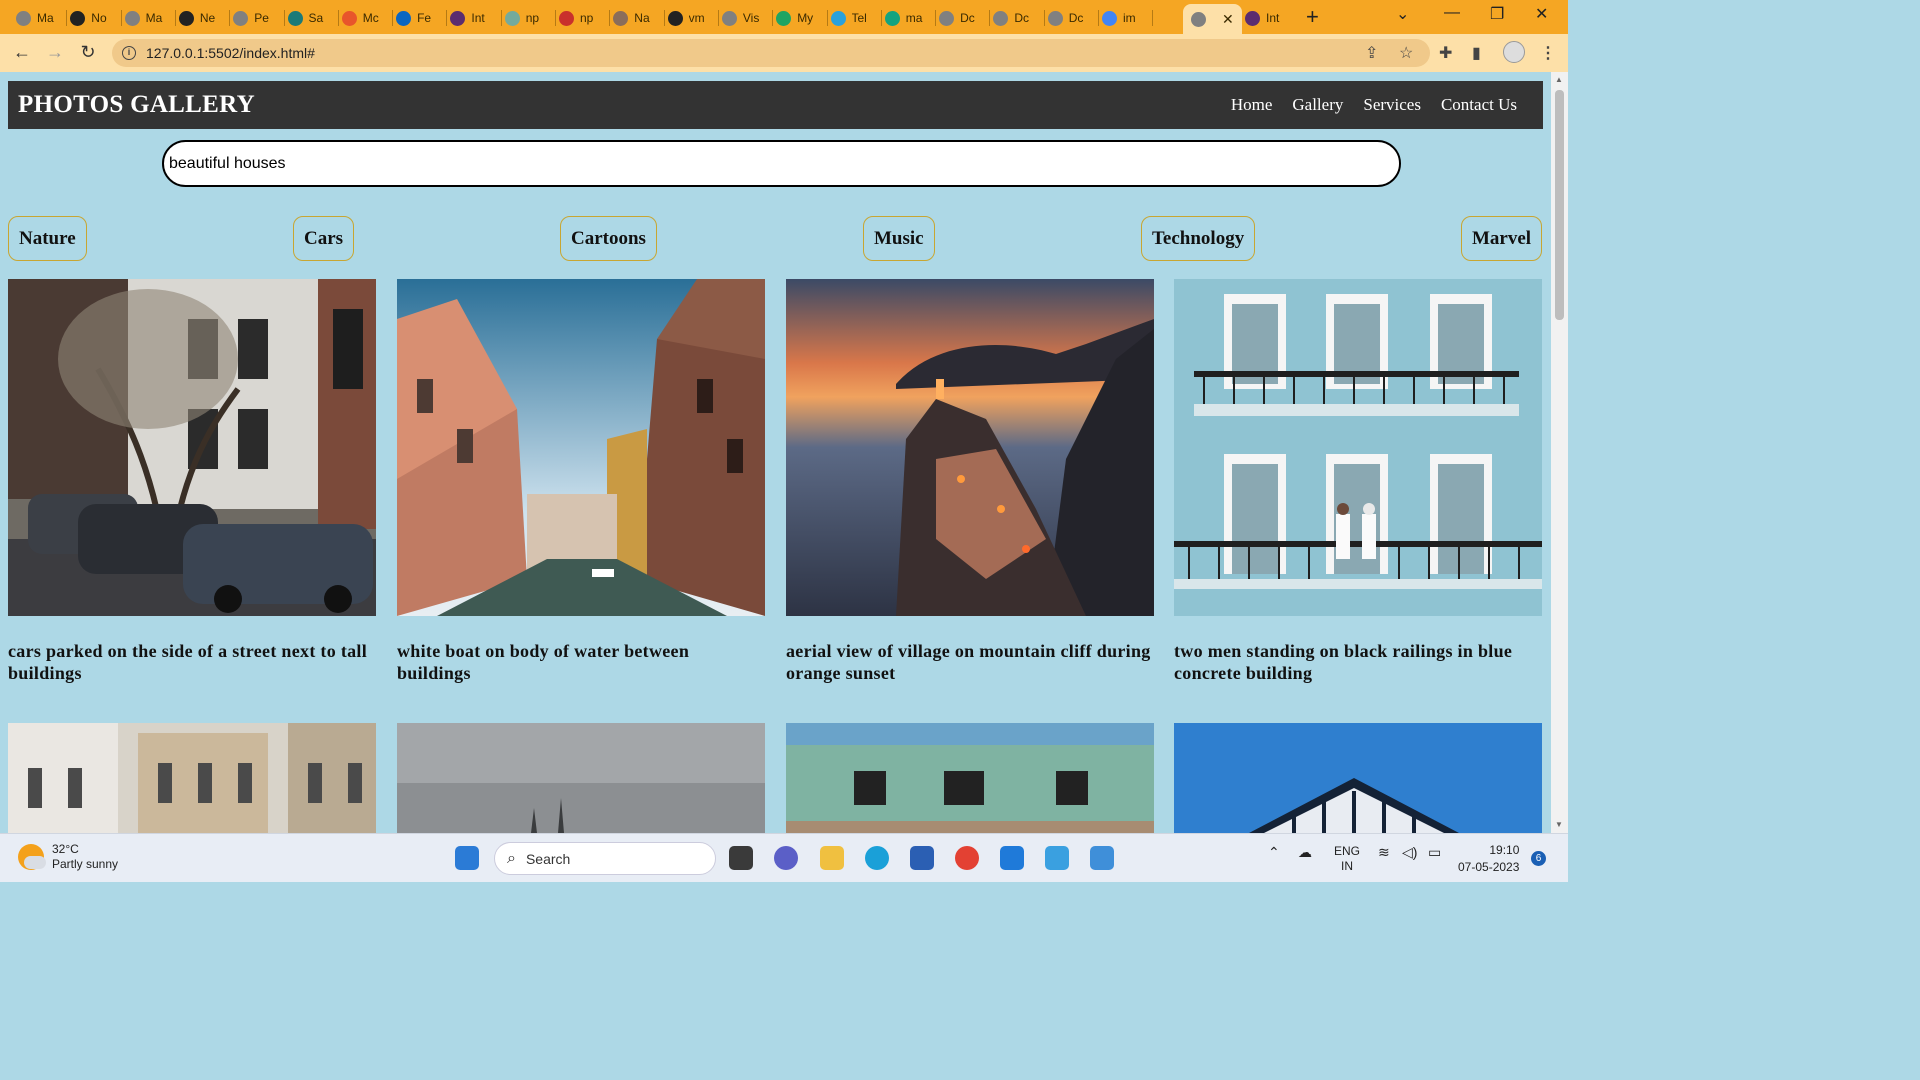 Image resolution: width=1920 pixels, height=1080 pixels. Describe the element at coordinates (1479, 105) in the screenshot. I see `nav-contact-us: Contact Us` at that location.